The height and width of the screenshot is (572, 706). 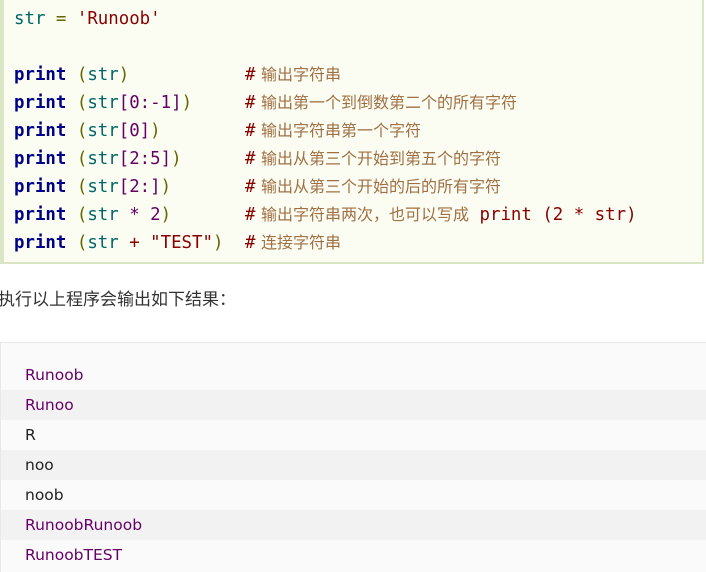 I want to click on code-line-print-2: print (str[0:-1]), so click(x=103, y=103).